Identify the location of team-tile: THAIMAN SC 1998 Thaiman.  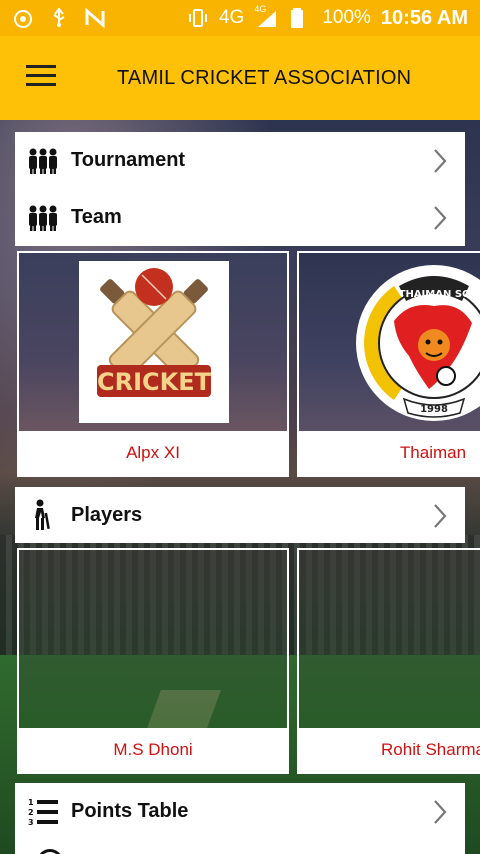
(388, 364).